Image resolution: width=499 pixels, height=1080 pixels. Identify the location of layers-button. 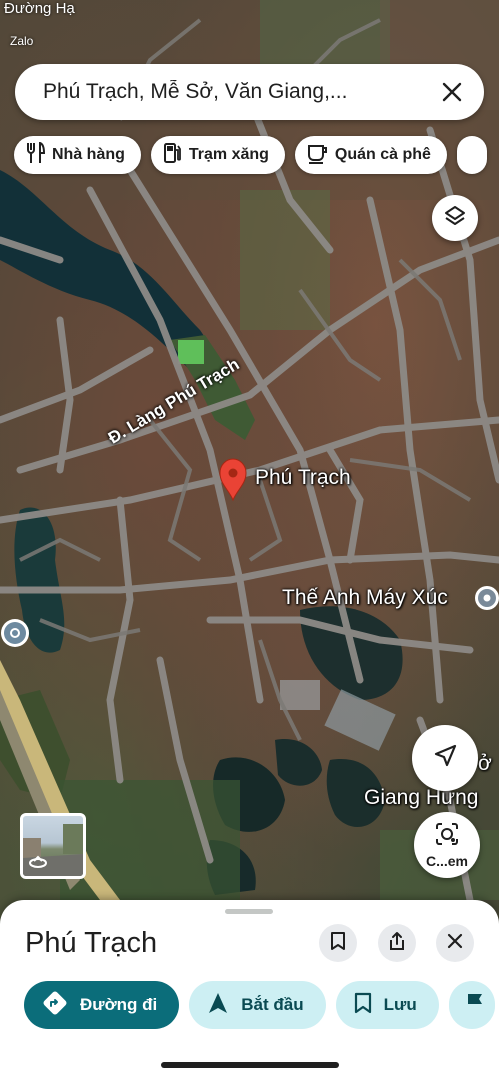
(455, 218).